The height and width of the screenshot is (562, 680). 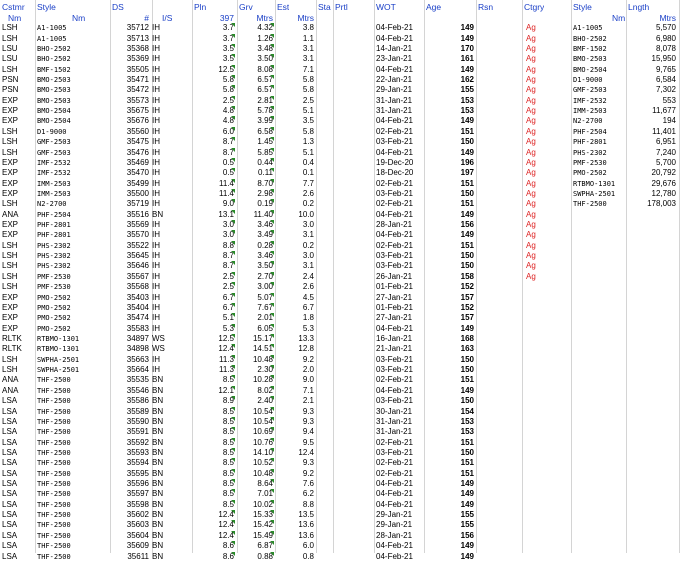 What do you see at coordinates (256, 111) in the screenshot?
I see `cell-grv-mtrs: 5.78` at bounding box center [256, 111].